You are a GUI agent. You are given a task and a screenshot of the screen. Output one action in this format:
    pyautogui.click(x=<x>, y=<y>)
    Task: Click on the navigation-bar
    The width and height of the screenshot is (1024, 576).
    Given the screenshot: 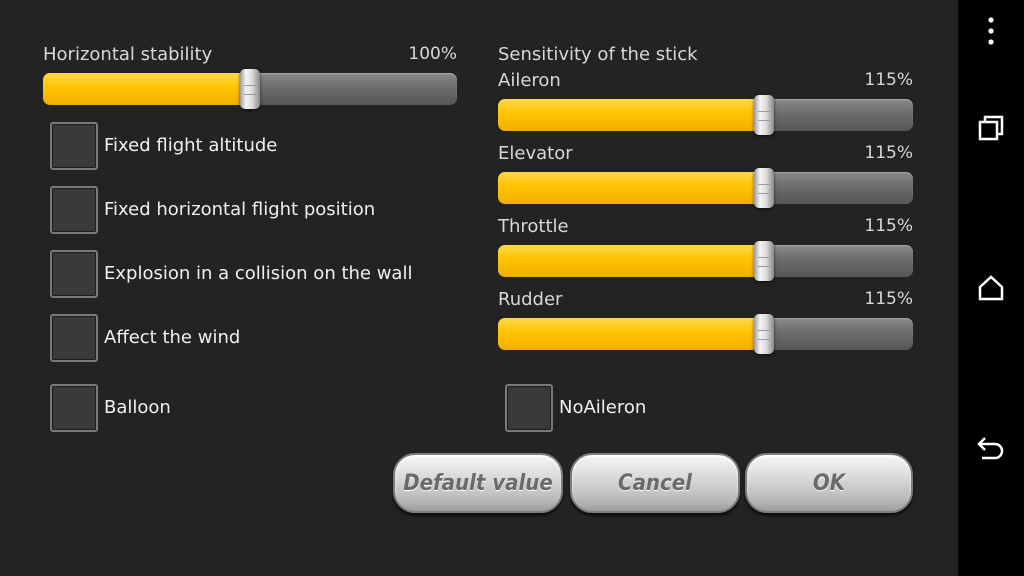 What is the action you would take?
    pyautogui.click(x=991, y=288)
    